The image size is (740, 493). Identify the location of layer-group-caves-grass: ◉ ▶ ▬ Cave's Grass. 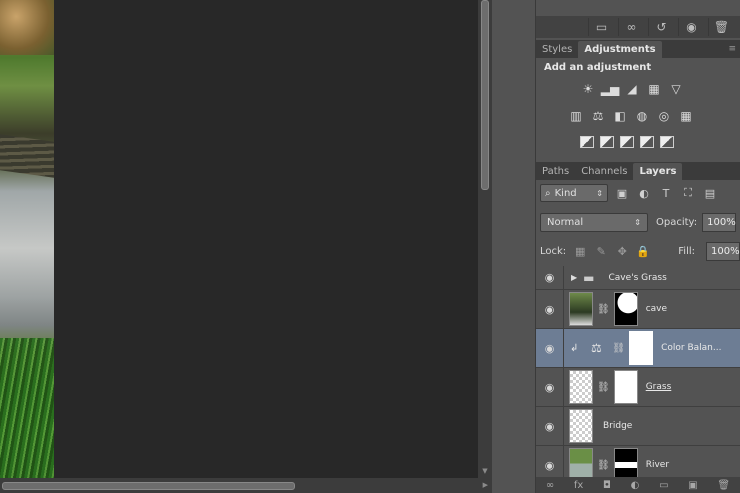
(638, 278).